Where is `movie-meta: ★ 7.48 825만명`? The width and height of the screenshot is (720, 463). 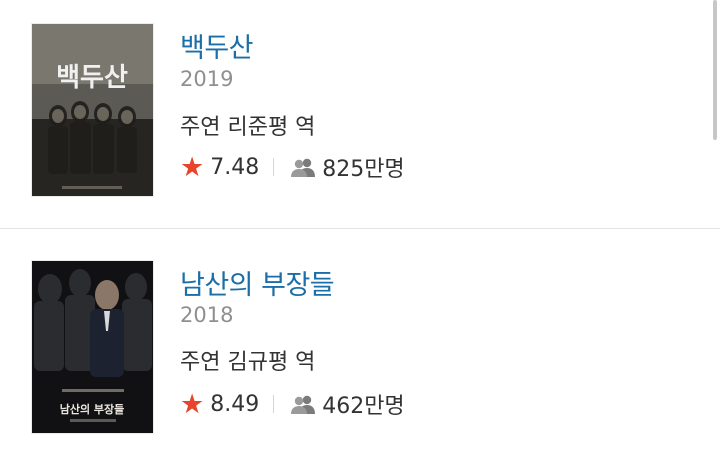
movie-meta: ★ 7.48 825만명 is located at coordinates (292, 167).